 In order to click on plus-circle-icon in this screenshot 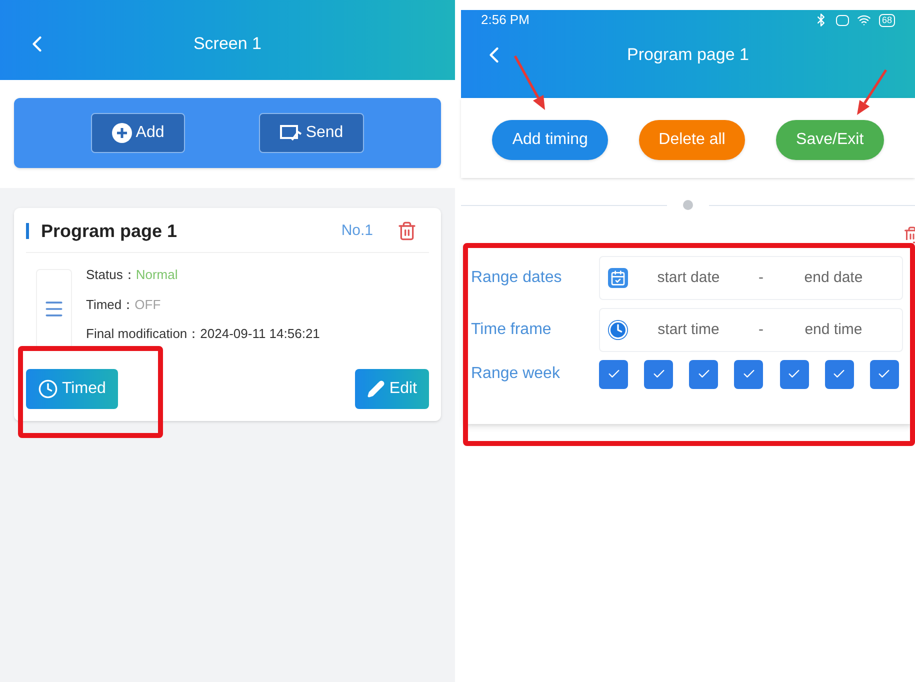, I will do `click(122, 133)`.